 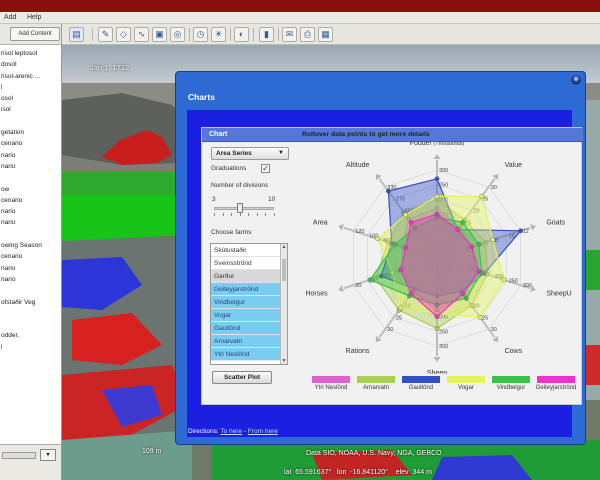 I want to click on historical-imagery-icon: ◷, so click(x=200, y=34).